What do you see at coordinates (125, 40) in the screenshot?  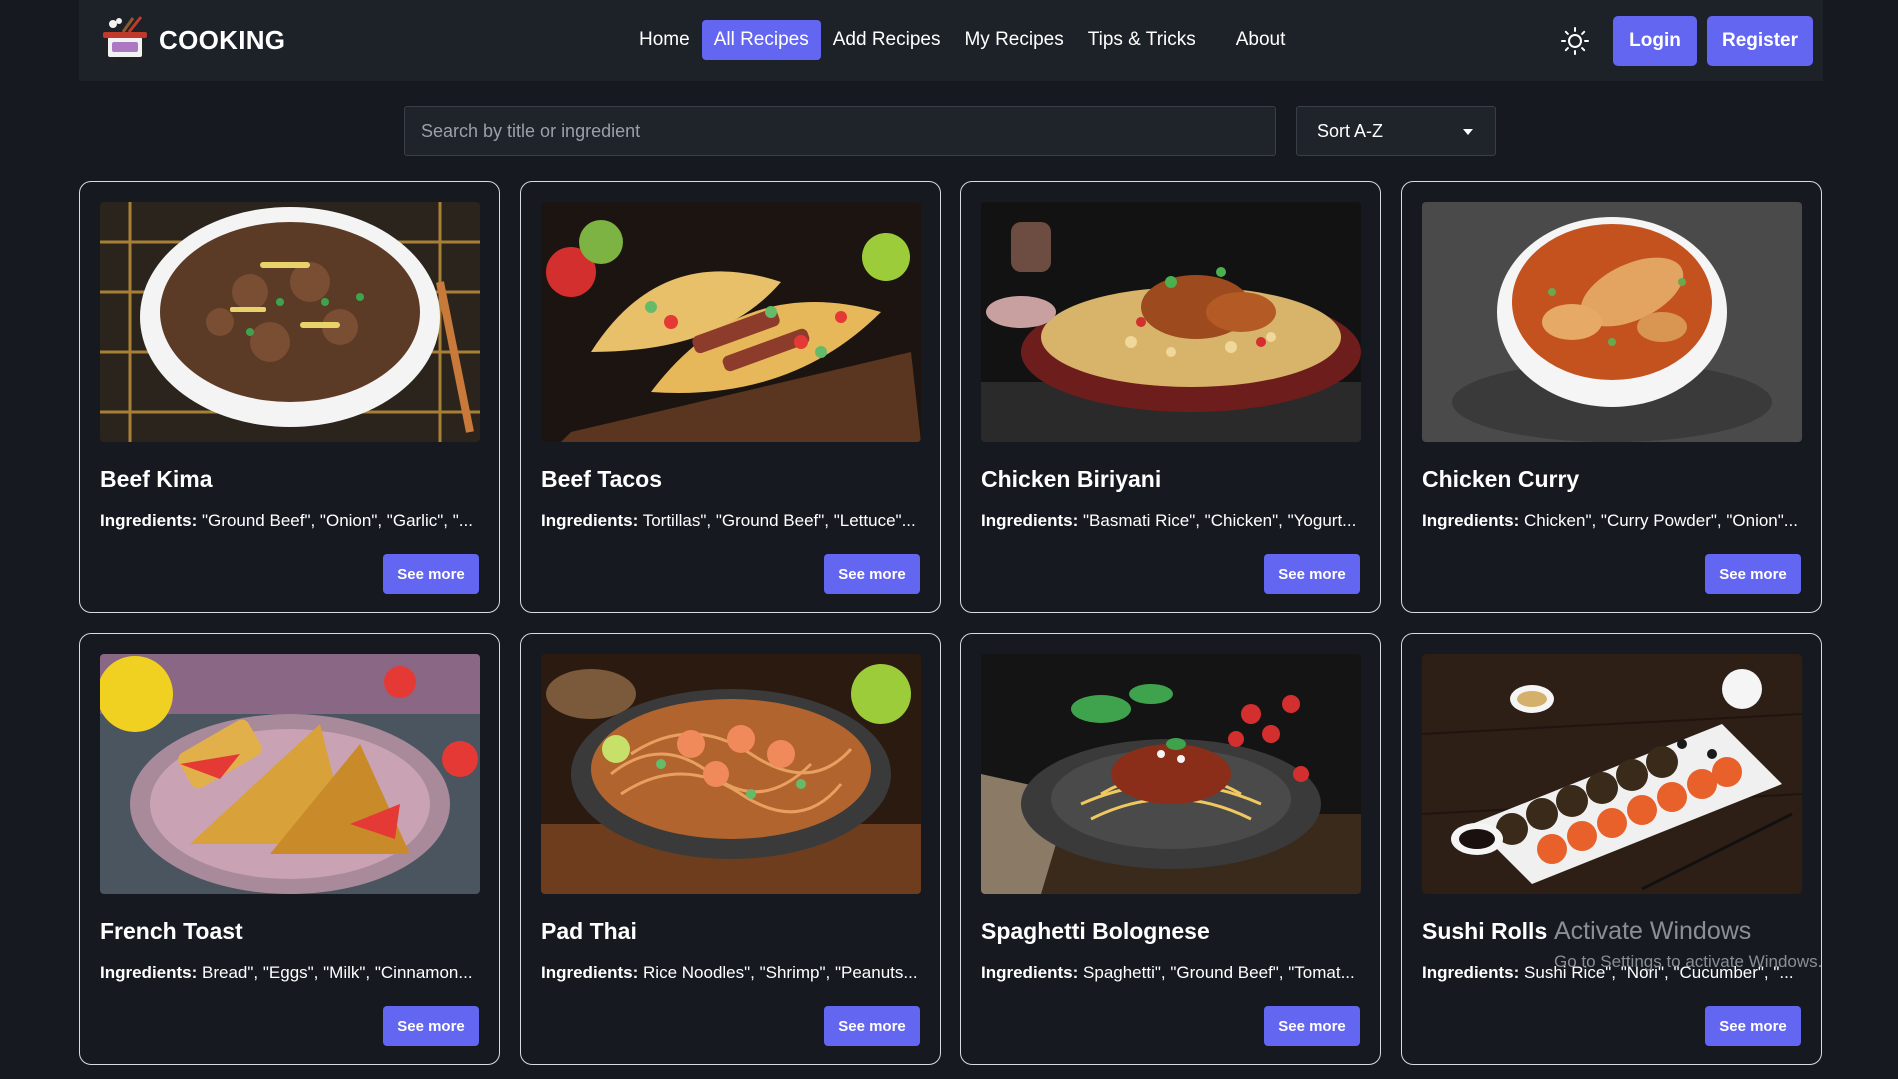 I see `cooking-pot-icon` at bounding box center [125, 40].